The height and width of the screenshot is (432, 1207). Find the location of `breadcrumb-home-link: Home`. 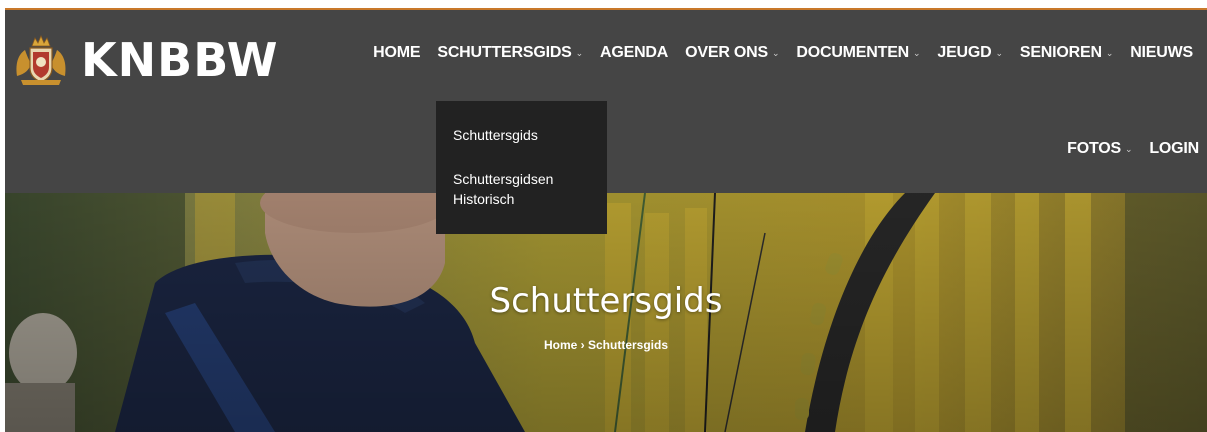

breadcrumb-home-link: Home is located at coordinates (560, 345).